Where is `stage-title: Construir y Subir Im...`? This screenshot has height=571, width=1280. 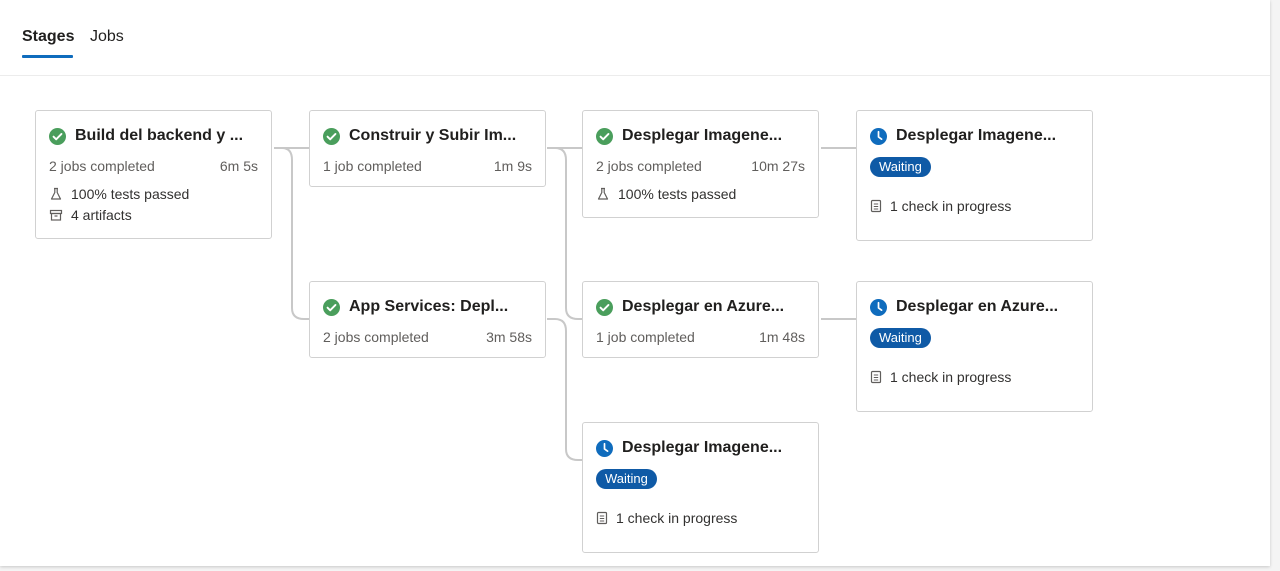
stage-title: Construir y Subir Im... is located at coordinates (433, 135).